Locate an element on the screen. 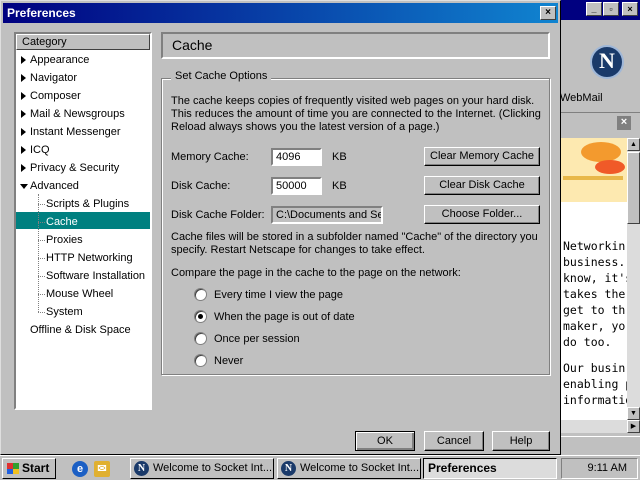 This screenshot has width=640, height=480. collapse-icon is located at coordinates (24, 186).